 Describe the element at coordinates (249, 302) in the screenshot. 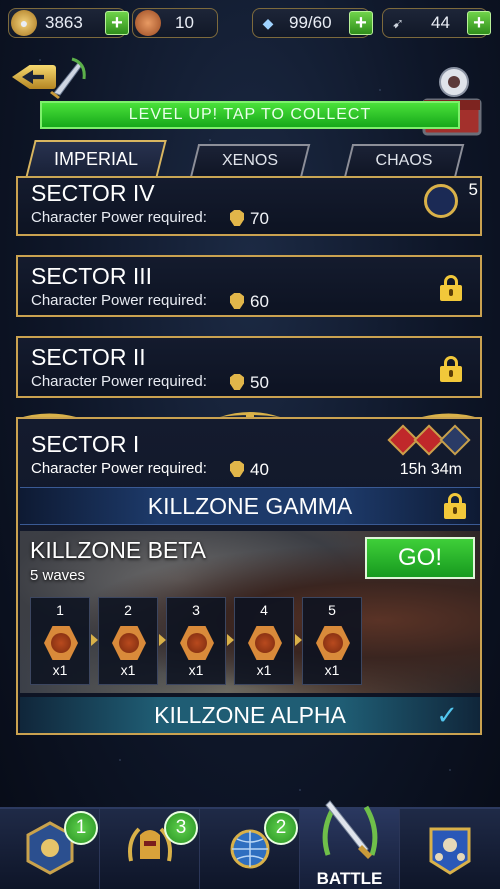

I see `sector-iii-power: 60` at that location.